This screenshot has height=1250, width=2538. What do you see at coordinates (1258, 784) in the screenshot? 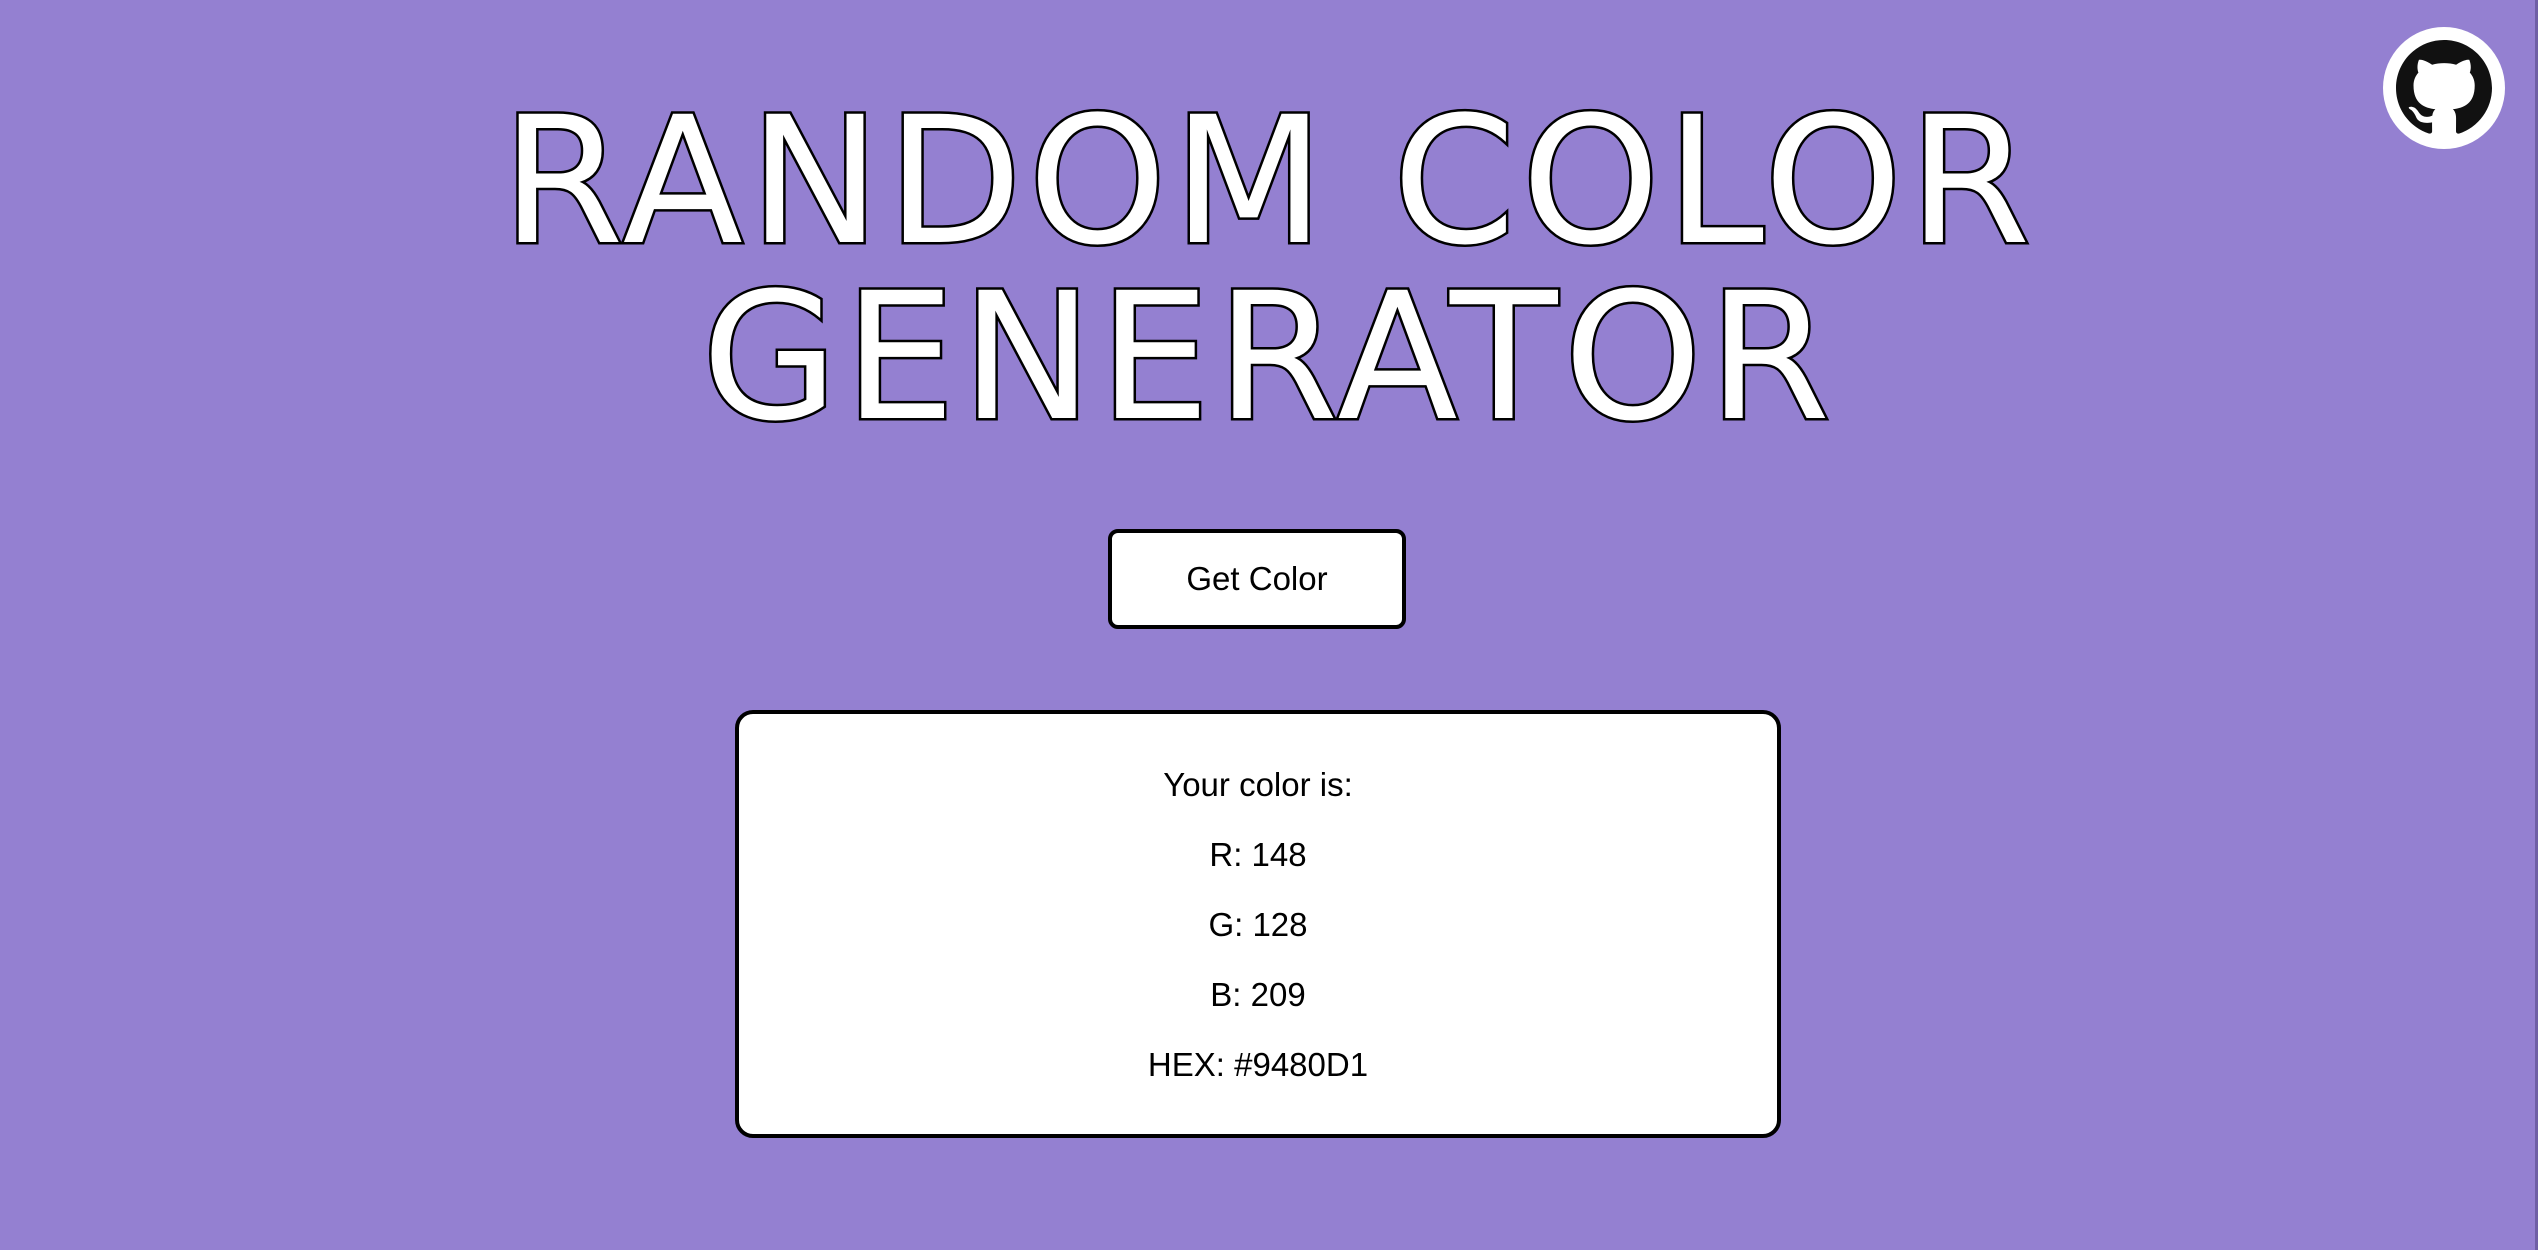
I see `result-heading: Your color is:` at bounding box center [1258, 784].